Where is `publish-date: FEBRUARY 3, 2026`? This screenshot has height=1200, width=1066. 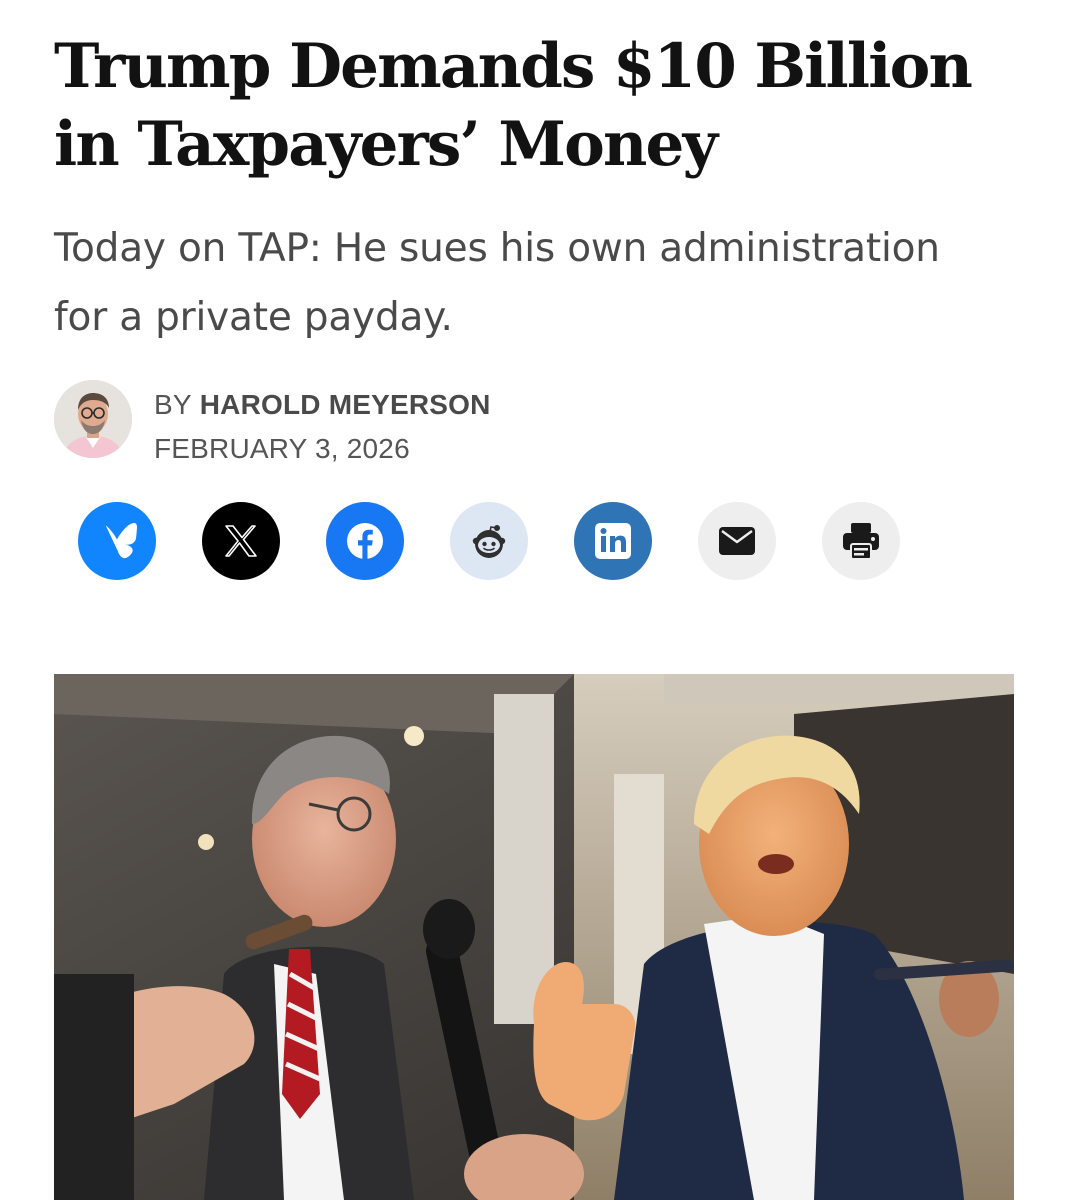
publish-date: FEBRUARY 3, 2026 is located at coordinates (282, 448).